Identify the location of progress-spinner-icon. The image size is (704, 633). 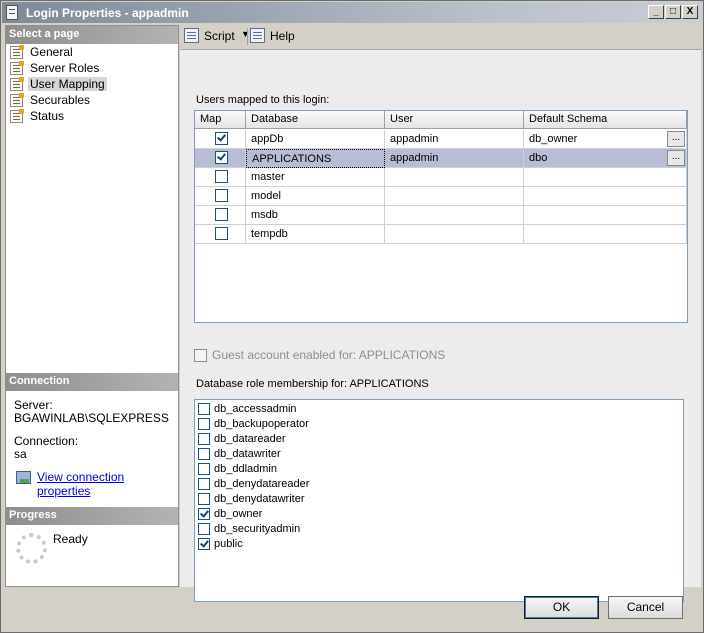
(31, 548).